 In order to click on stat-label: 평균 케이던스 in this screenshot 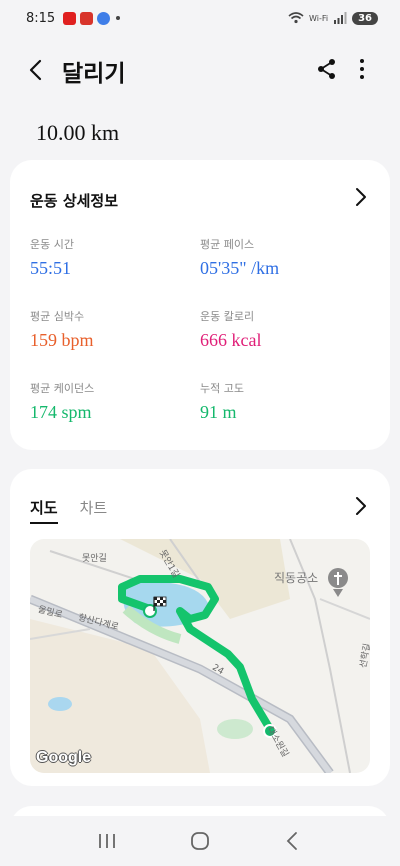, I will do `click(62, 388)`.